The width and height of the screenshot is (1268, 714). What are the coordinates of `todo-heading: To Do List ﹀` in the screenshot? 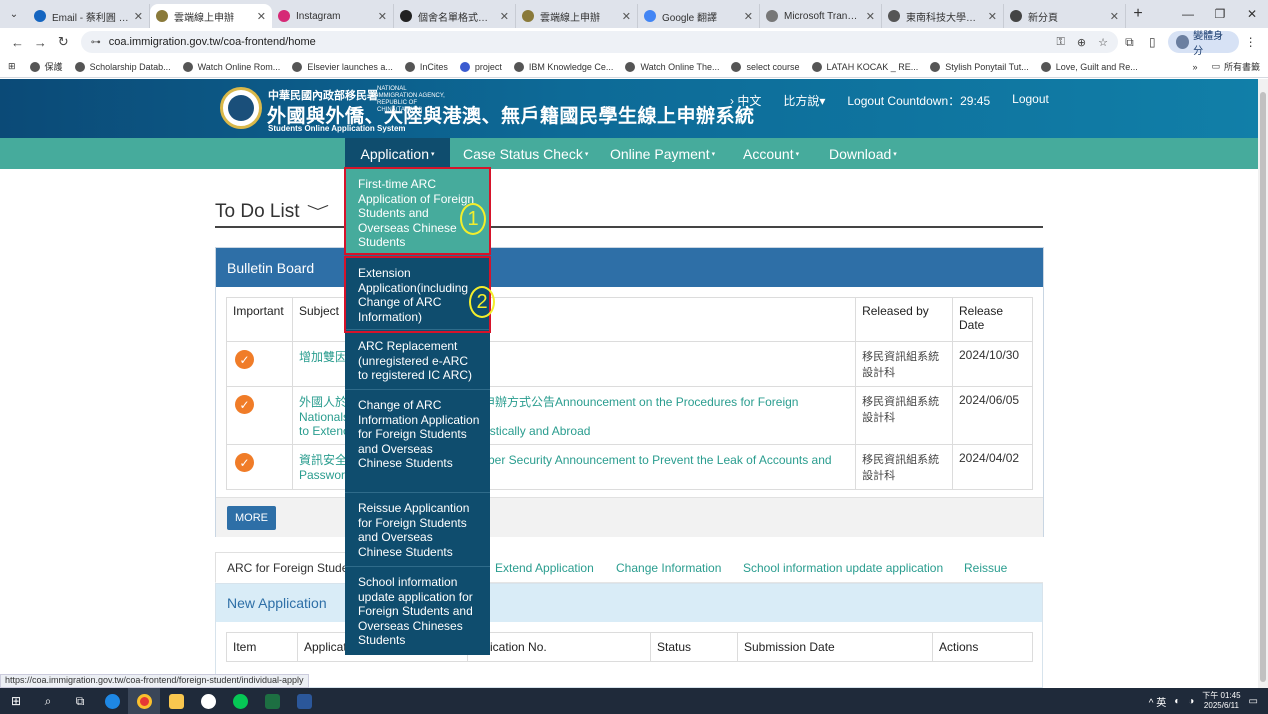 It's located at (272, 212).